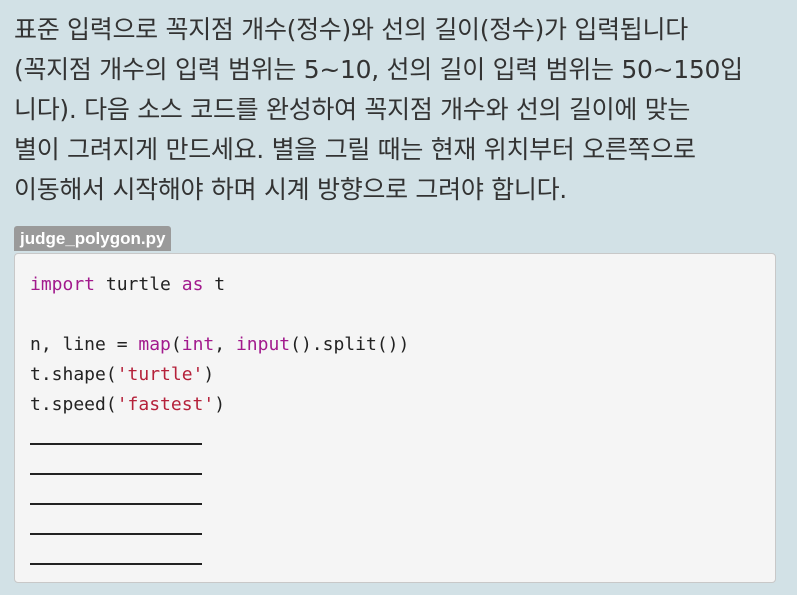 The image size is (797, 595). Describe the element at coordinates (402, 375) in the screenshot. I see `code-line-shape: t.shape('turtle')` at that location.